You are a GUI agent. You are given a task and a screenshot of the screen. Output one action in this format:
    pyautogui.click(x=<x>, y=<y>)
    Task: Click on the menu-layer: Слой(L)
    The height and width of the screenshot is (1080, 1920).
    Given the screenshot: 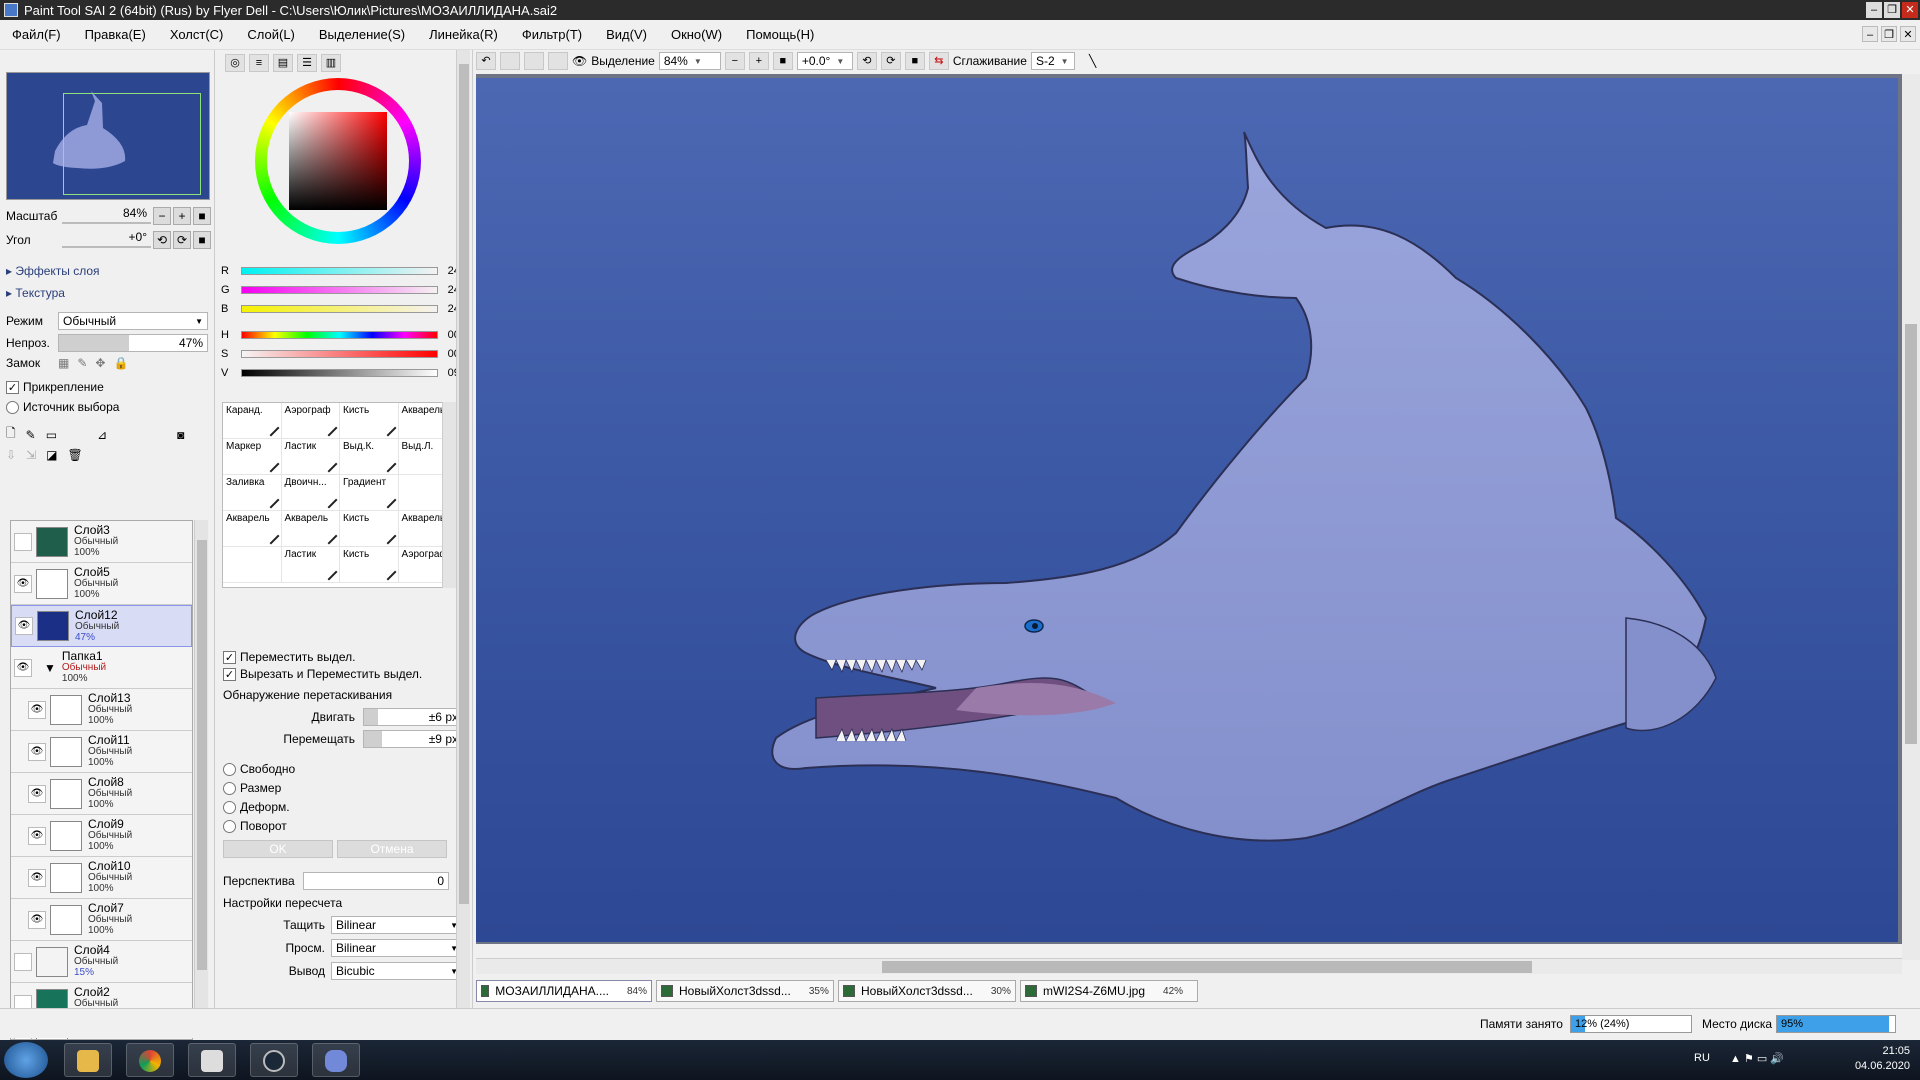 What is the action you would take?
    pyautogui.click(x=271, y=35)
    